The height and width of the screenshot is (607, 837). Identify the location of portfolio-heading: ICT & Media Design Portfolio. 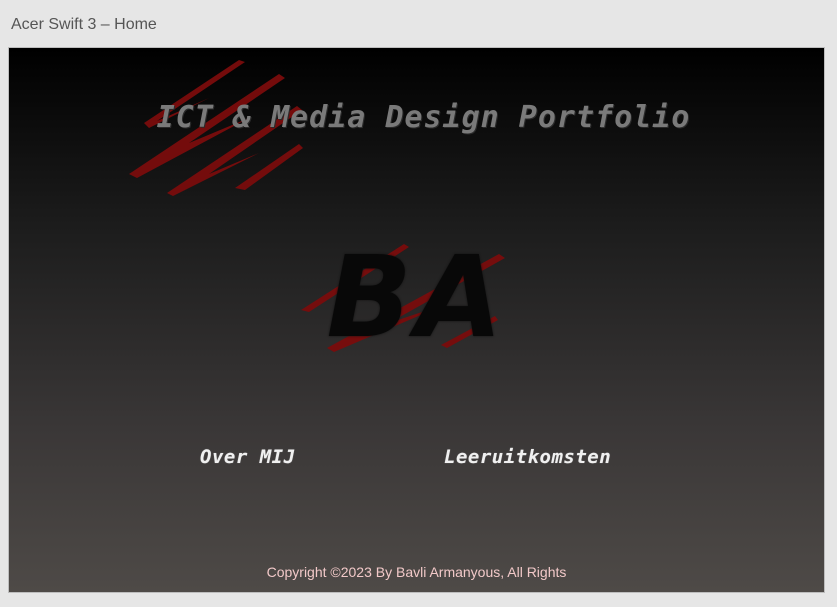
(423, 117).